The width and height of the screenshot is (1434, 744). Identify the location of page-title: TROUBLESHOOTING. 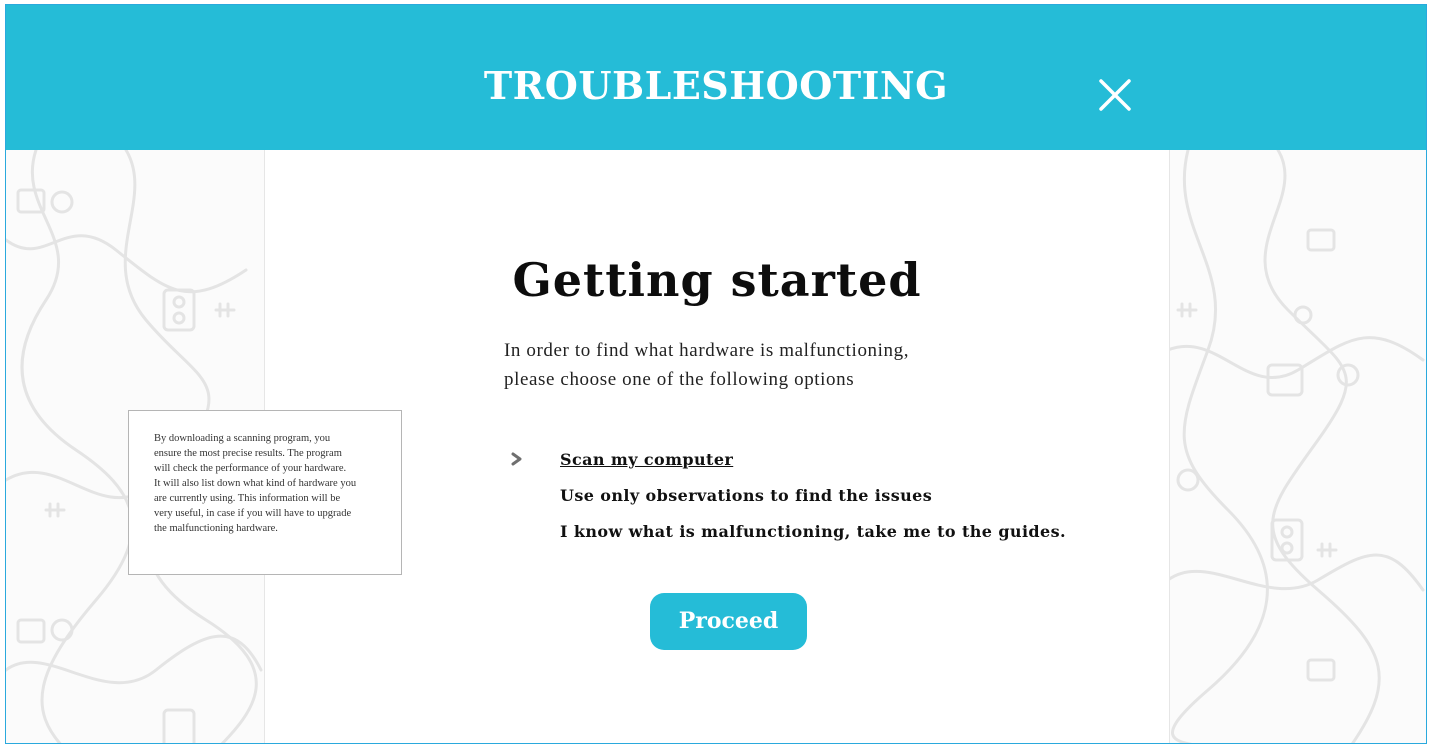
(716, 85).